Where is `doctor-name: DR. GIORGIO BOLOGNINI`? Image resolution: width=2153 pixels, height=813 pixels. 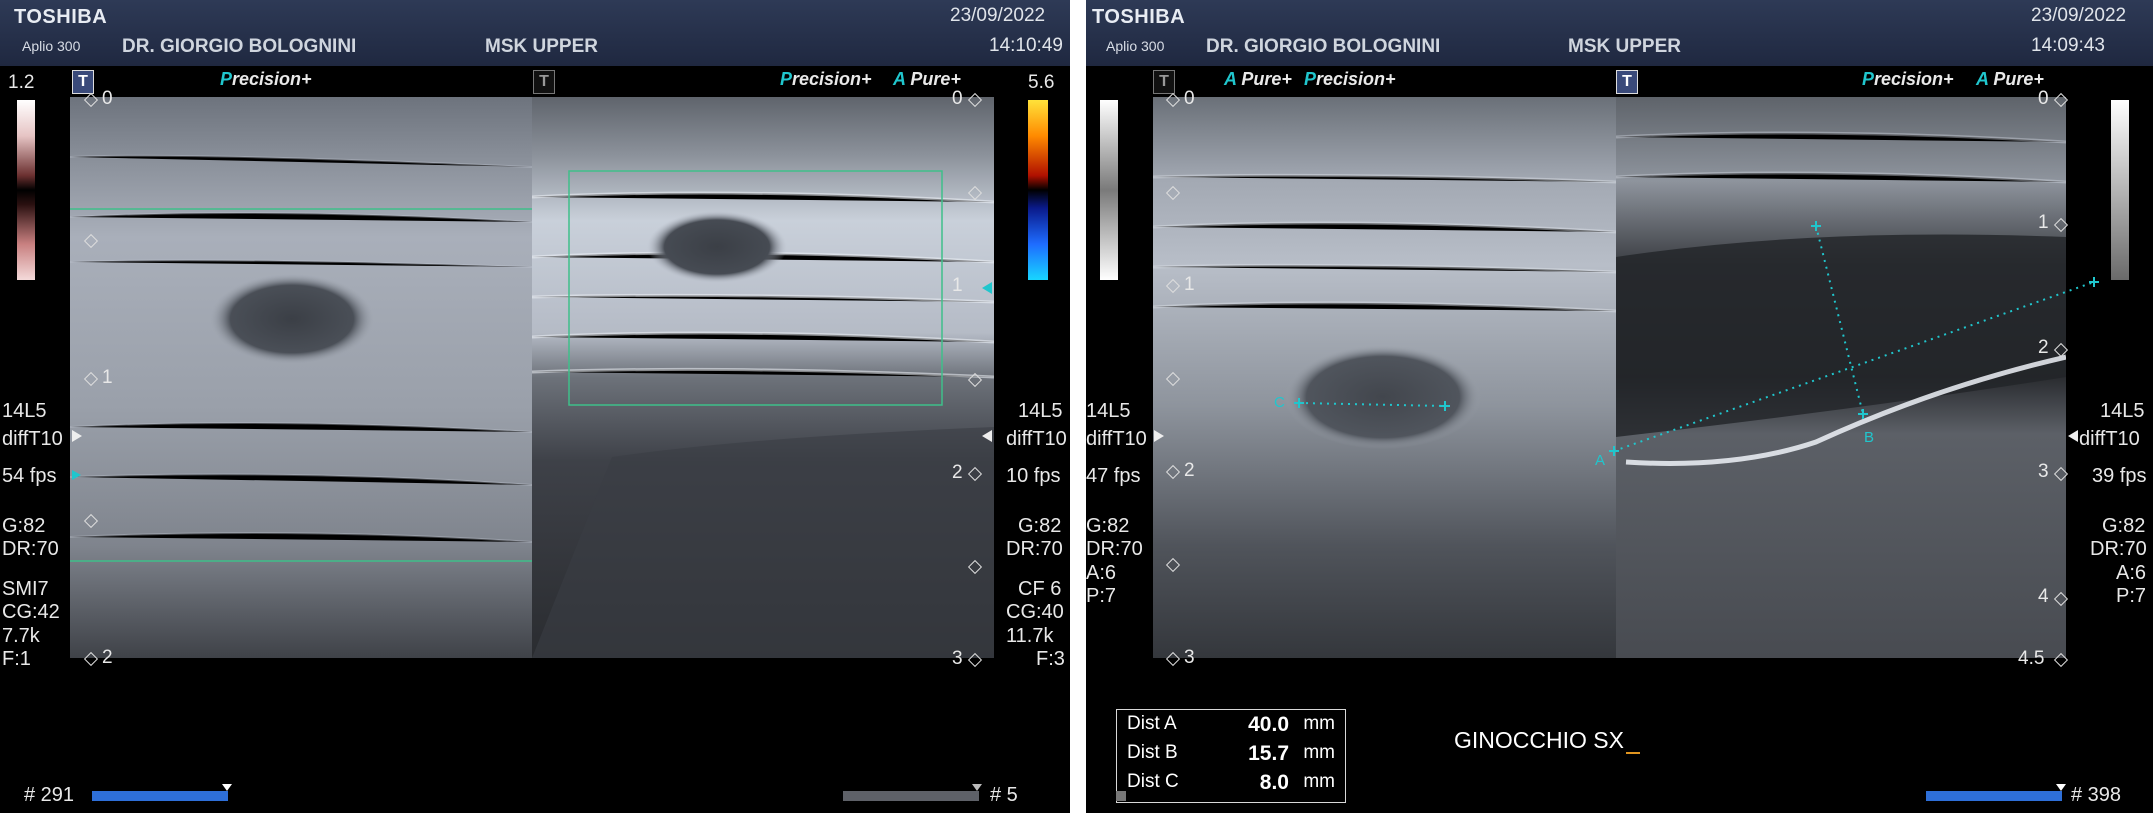
doctor-name: DR. GIORGIO BOLOGNINI is located at coordinates (239, 46).